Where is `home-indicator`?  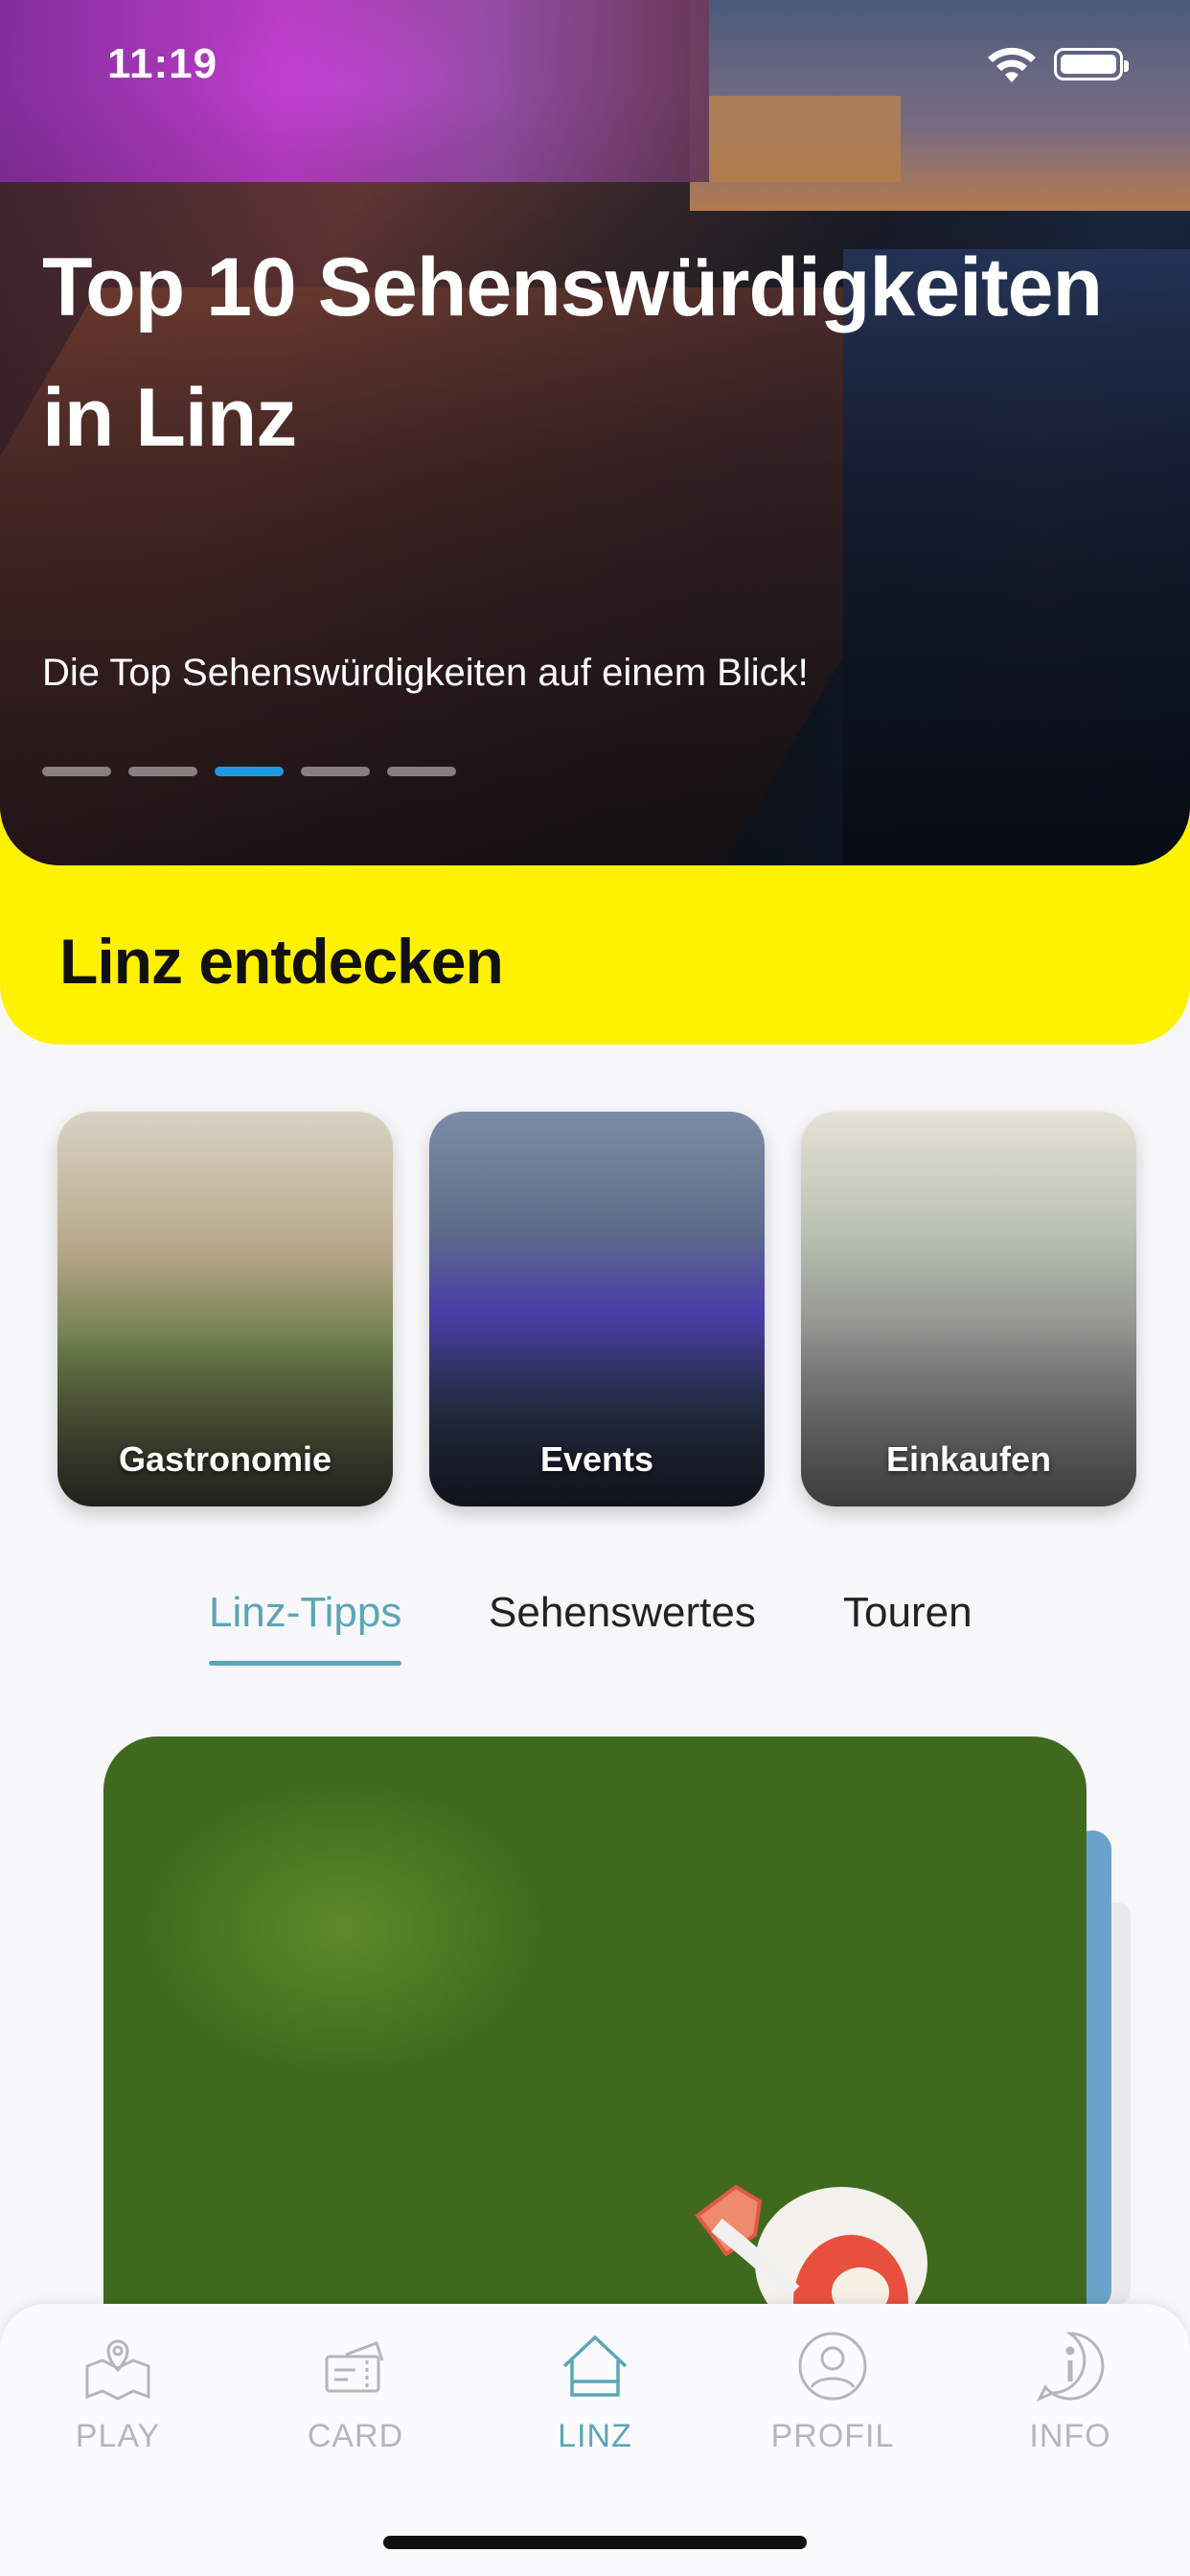 home-indicator is located at coordinates (595, 2542).